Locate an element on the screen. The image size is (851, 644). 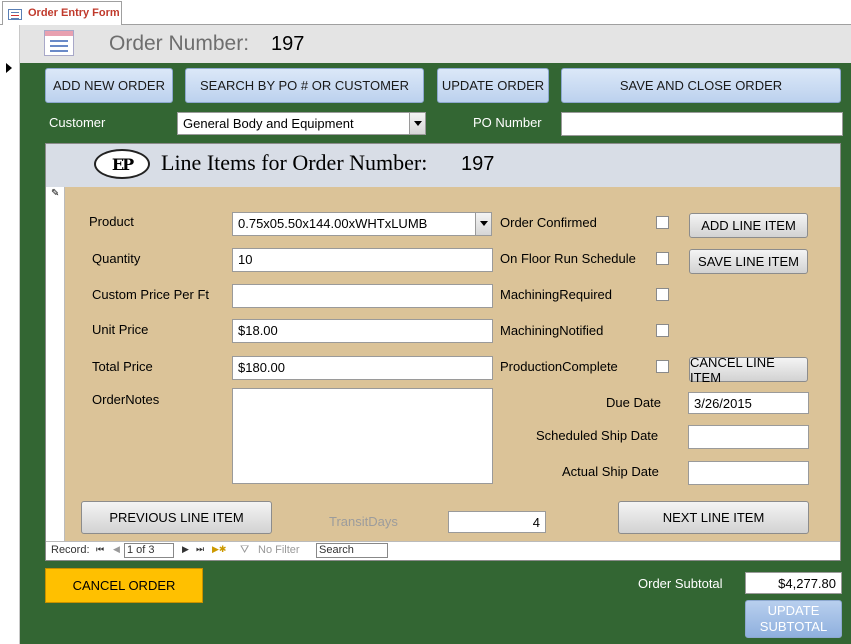
production-complete-label: ProductionComplete is located at coordinates (559, 366).